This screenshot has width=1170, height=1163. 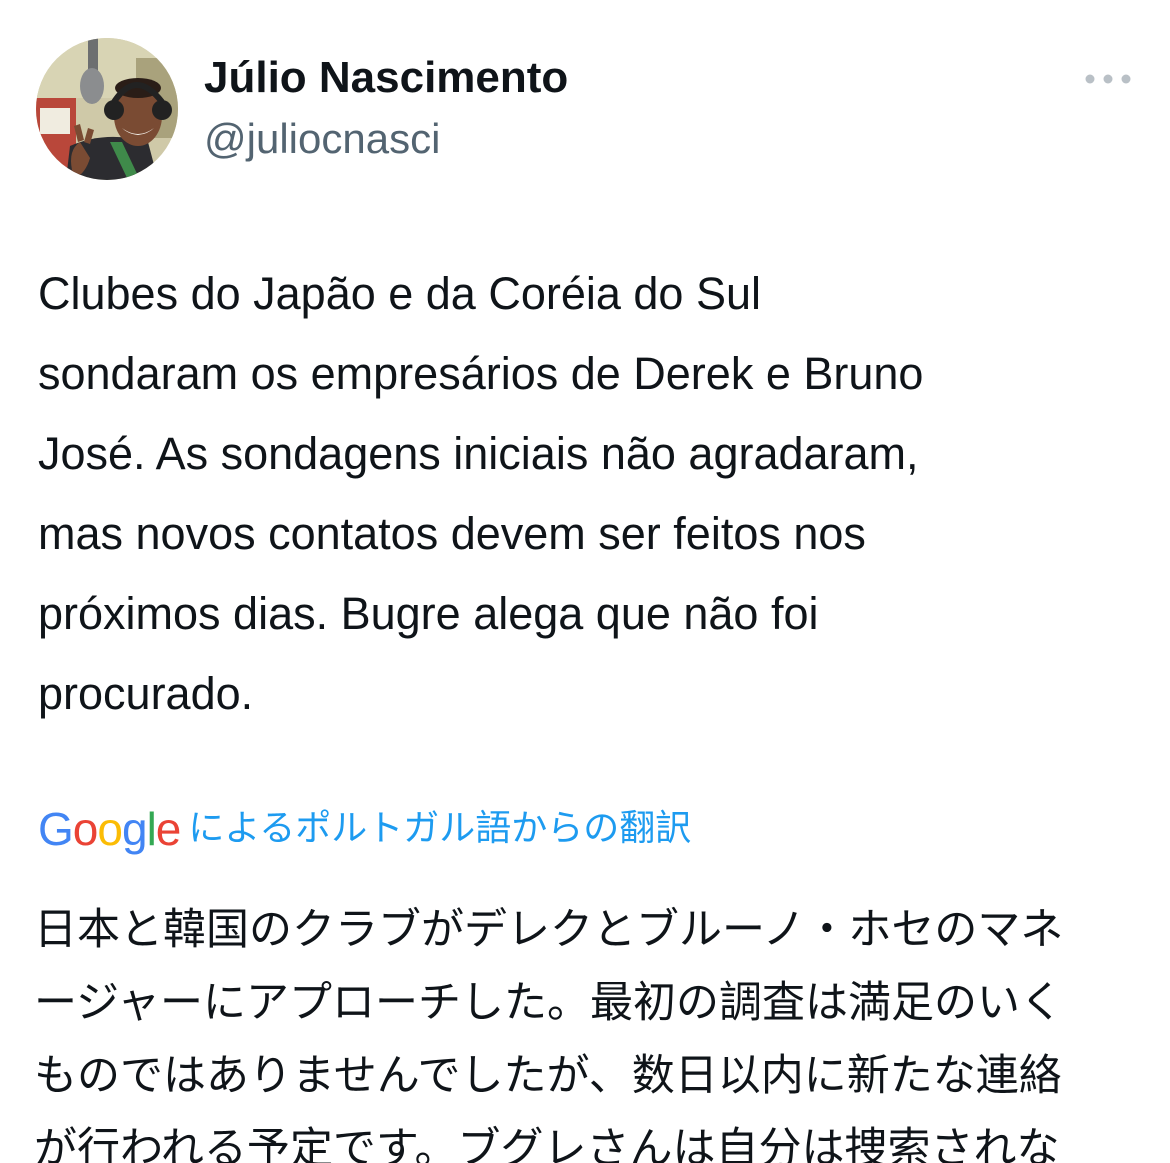 I want to click on avatar-photo, so click(x=107, y=109).